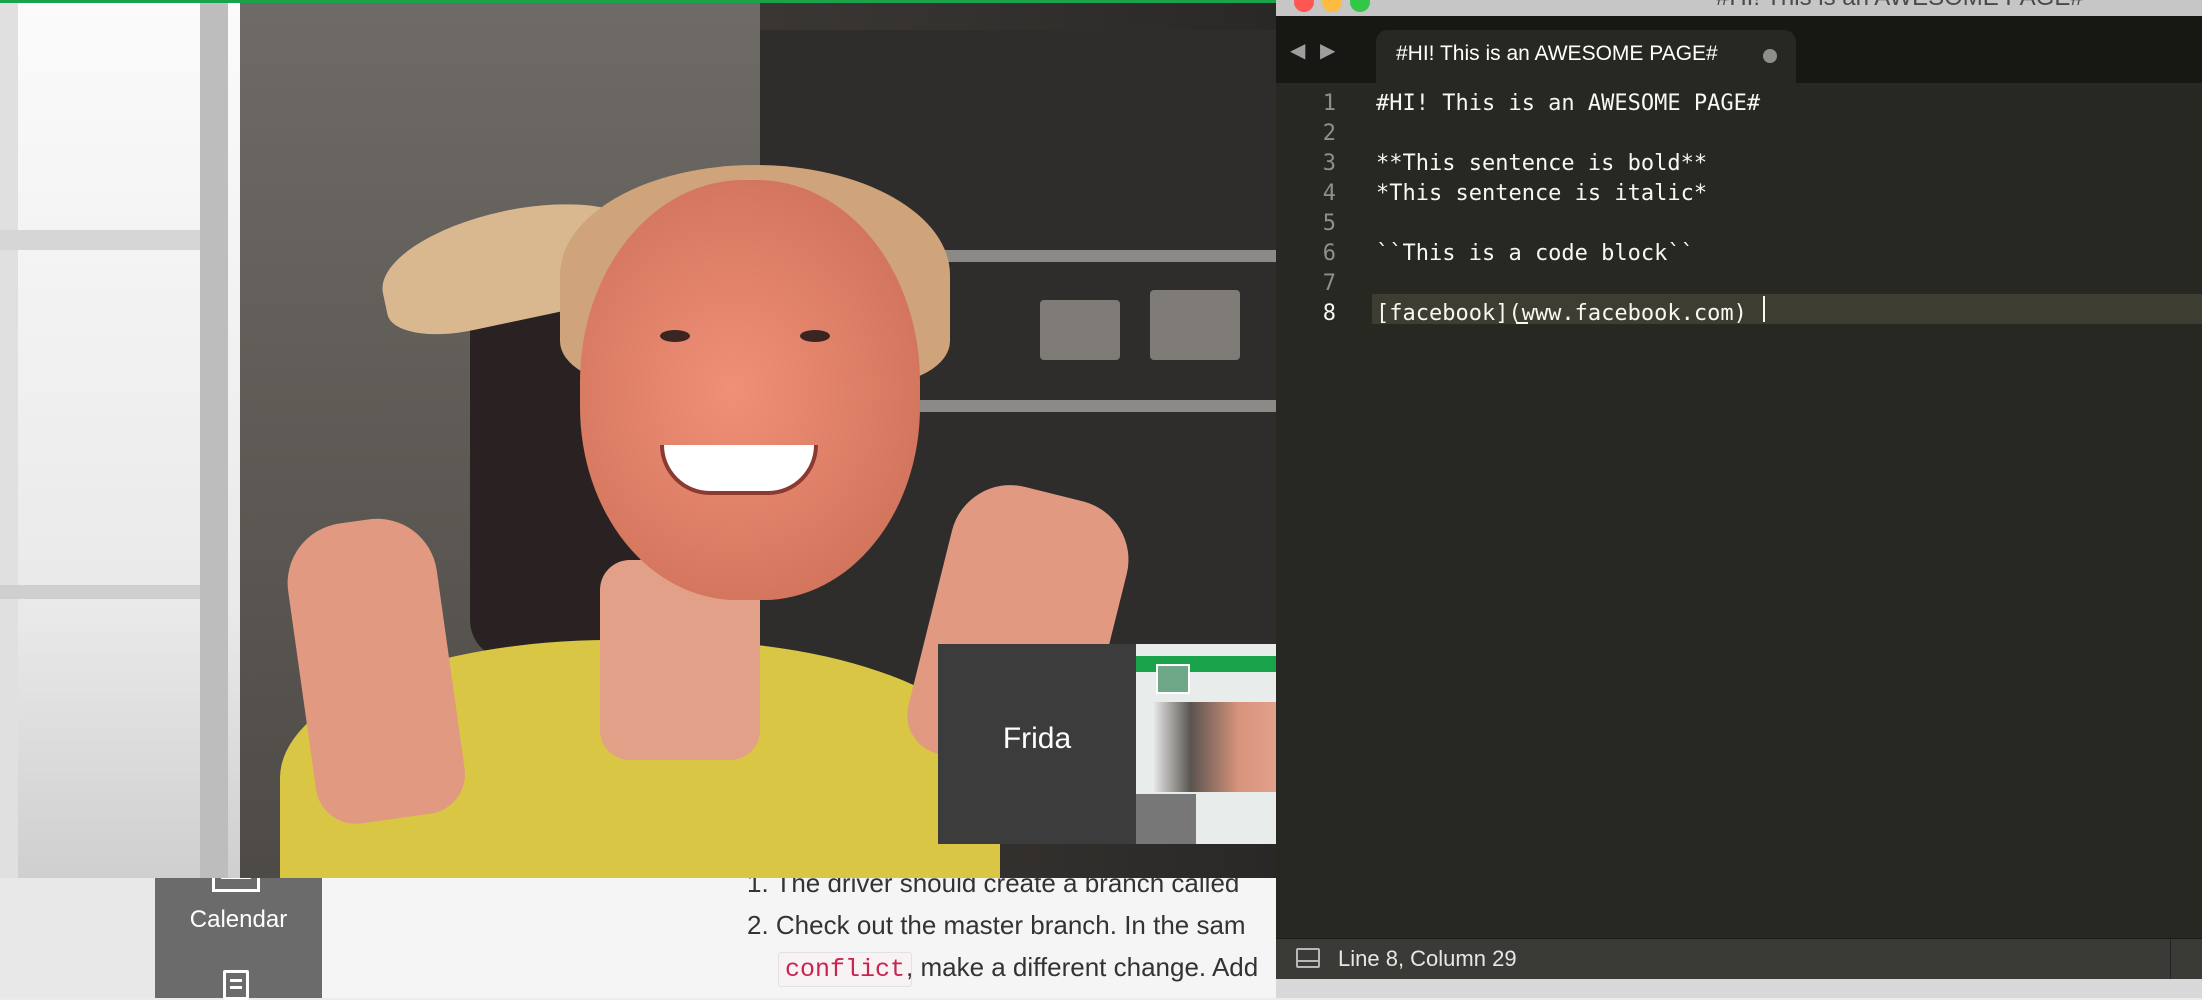 The width and height of the screenshot is (2202, 1000). Describe the element at coordinates (1329, 253) in the screenshot. I see `line-number: 6` at that location.